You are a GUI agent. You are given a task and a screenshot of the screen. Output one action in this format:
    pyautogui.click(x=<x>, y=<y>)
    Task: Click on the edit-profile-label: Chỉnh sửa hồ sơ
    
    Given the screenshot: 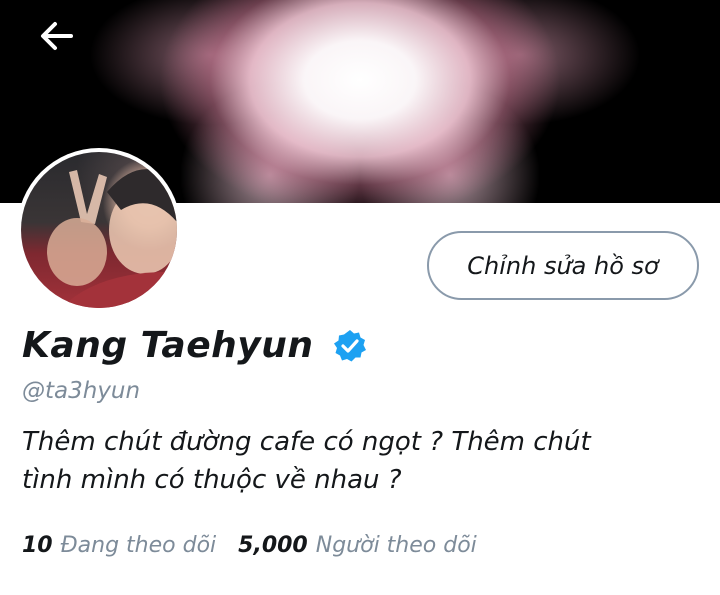 What is the action you would take?
    pyautogui.click(x=563, y=265)
    